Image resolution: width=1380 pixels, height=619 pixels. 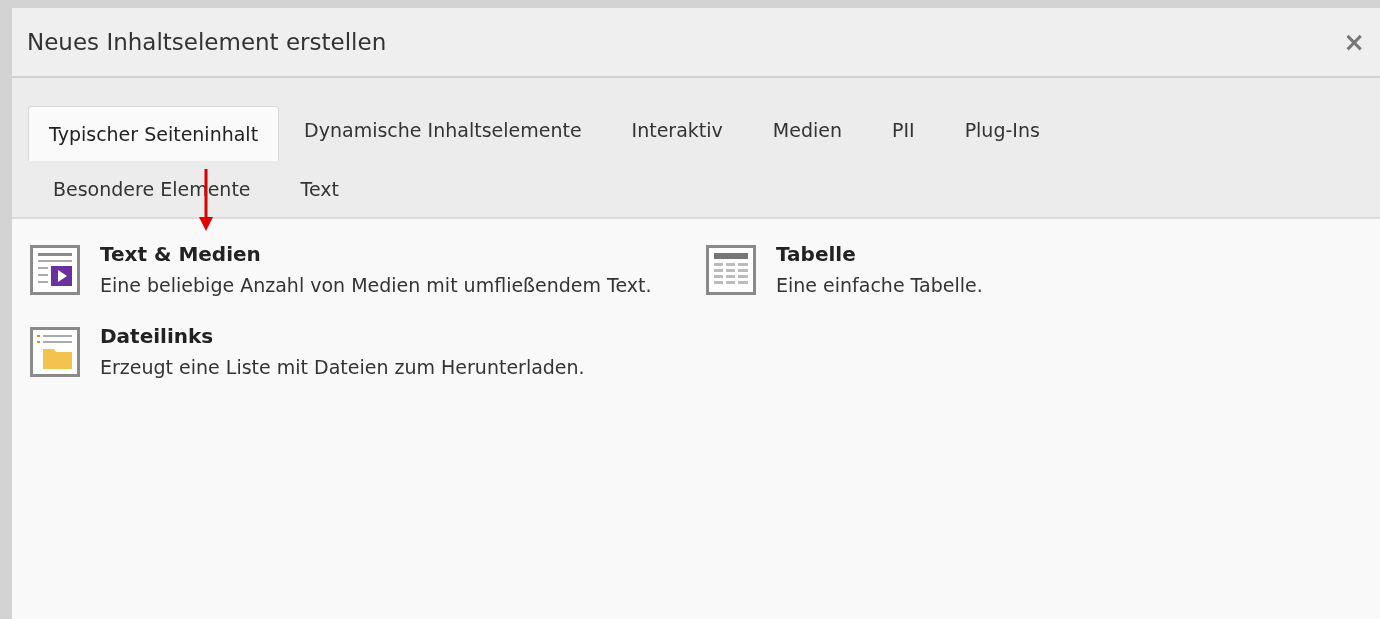 I want to click on tab: Typischer Seiteninhalt, so click(x=154, y=133).